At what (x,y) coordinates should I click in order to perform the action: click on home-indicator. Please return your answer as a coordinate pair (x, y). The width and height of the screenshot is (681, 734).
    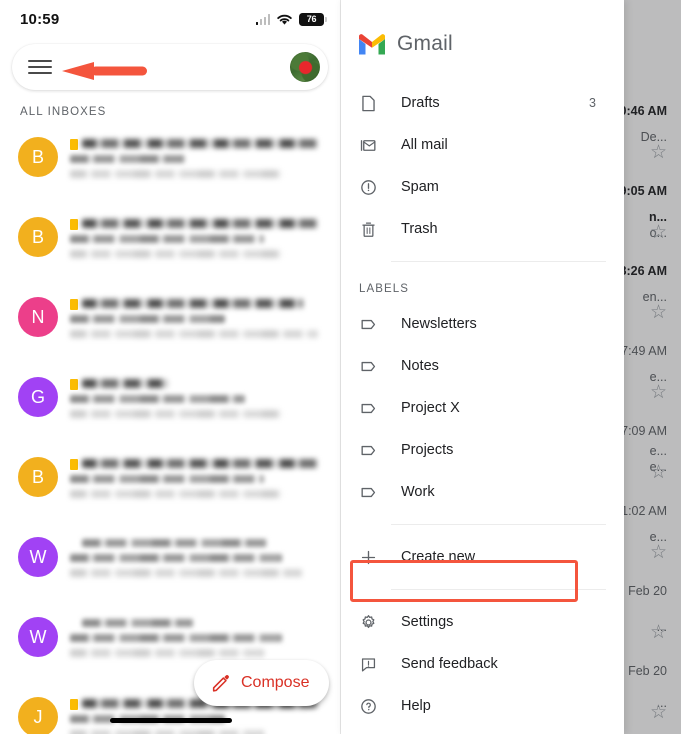
    Looking at the image, I should click on (171, 720).